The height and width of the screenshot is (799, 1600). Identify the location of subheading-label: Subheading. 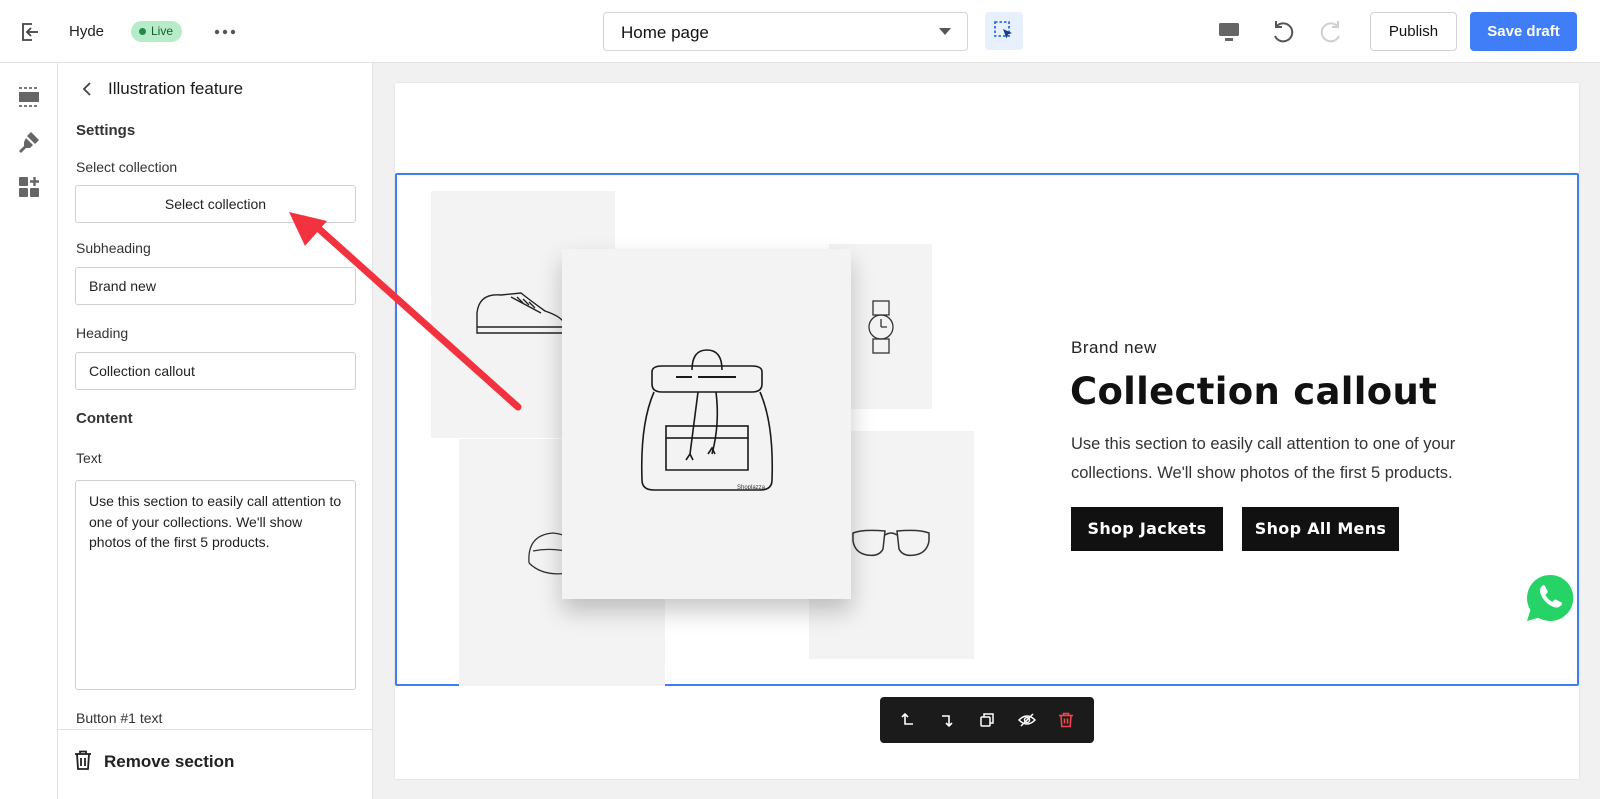
(113, 248).